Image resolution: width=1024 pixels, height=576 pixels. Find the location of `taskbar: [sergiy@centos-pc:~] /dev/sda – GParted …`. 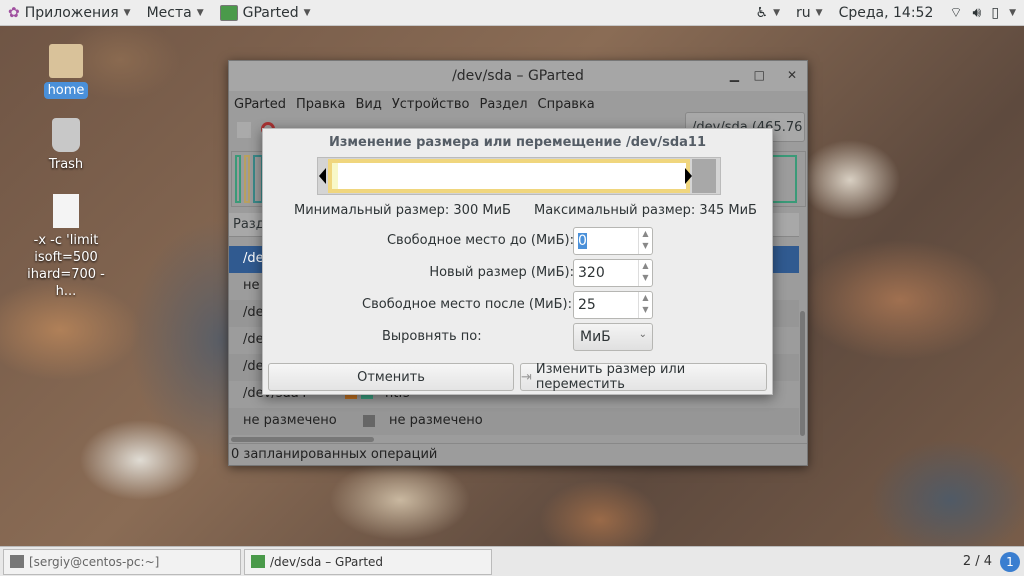

taskbar: [sergiy@centos-pc:~] /dev/sda – GParted … is located at coordinates (512, 561).